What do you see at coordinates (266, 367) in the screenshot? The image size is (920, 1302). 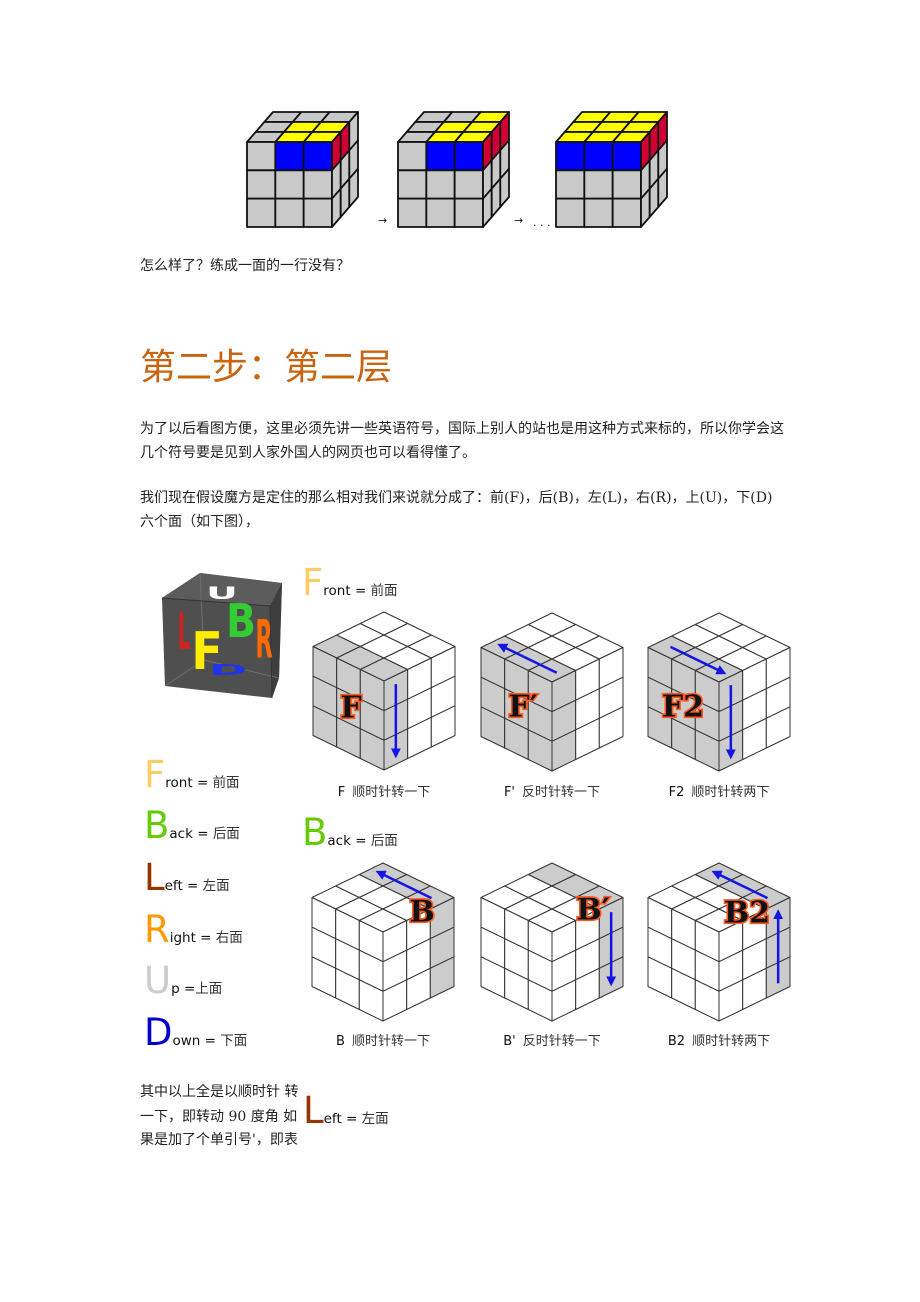 I see `section-heading: 第二步：第二层` at bounding box center [266, 367].